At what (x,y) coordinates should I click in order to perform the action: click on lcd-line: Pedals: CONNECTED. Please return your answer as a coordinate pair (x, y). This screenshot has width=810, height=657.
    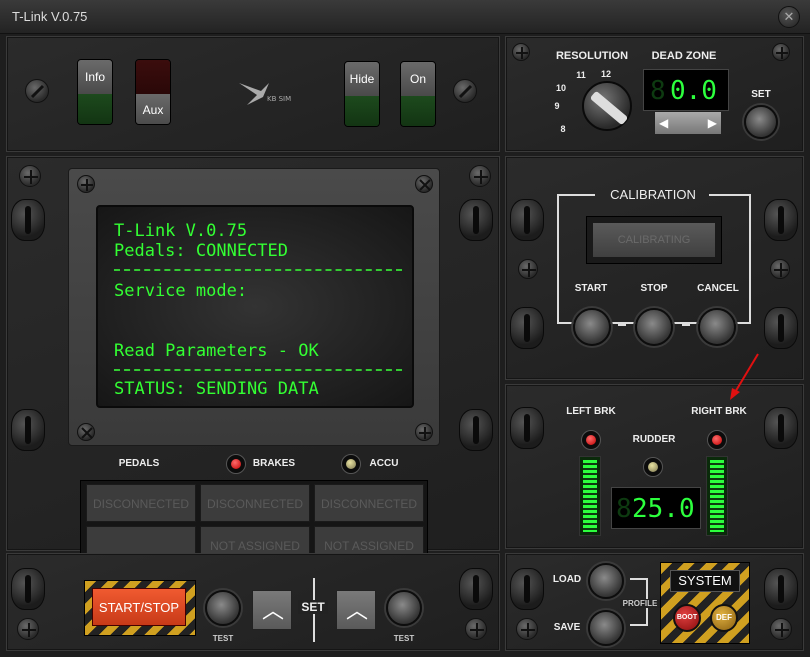
    Looking at the image, I should click on (201, 251).